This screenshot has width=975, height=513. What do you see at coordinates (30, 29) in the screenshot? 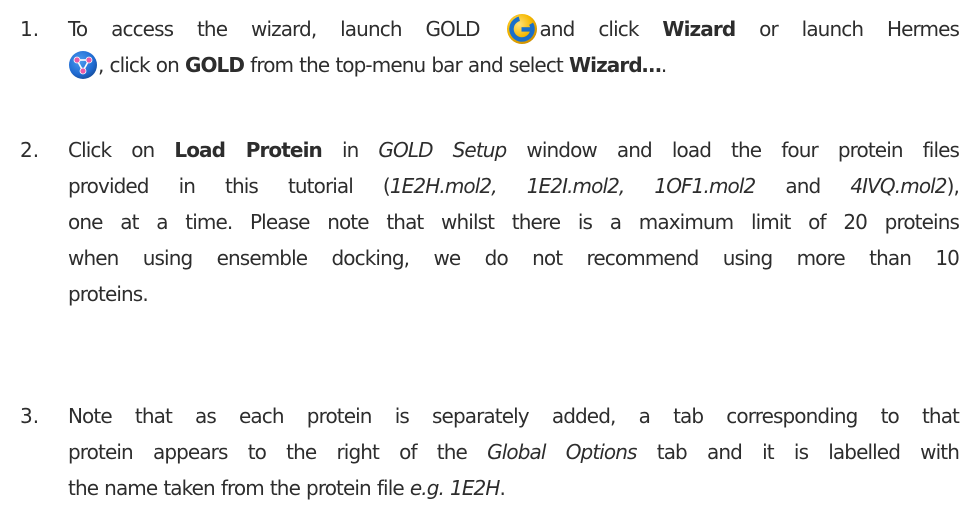
I see `step-number: 1.` at bounding box center [30, 29].